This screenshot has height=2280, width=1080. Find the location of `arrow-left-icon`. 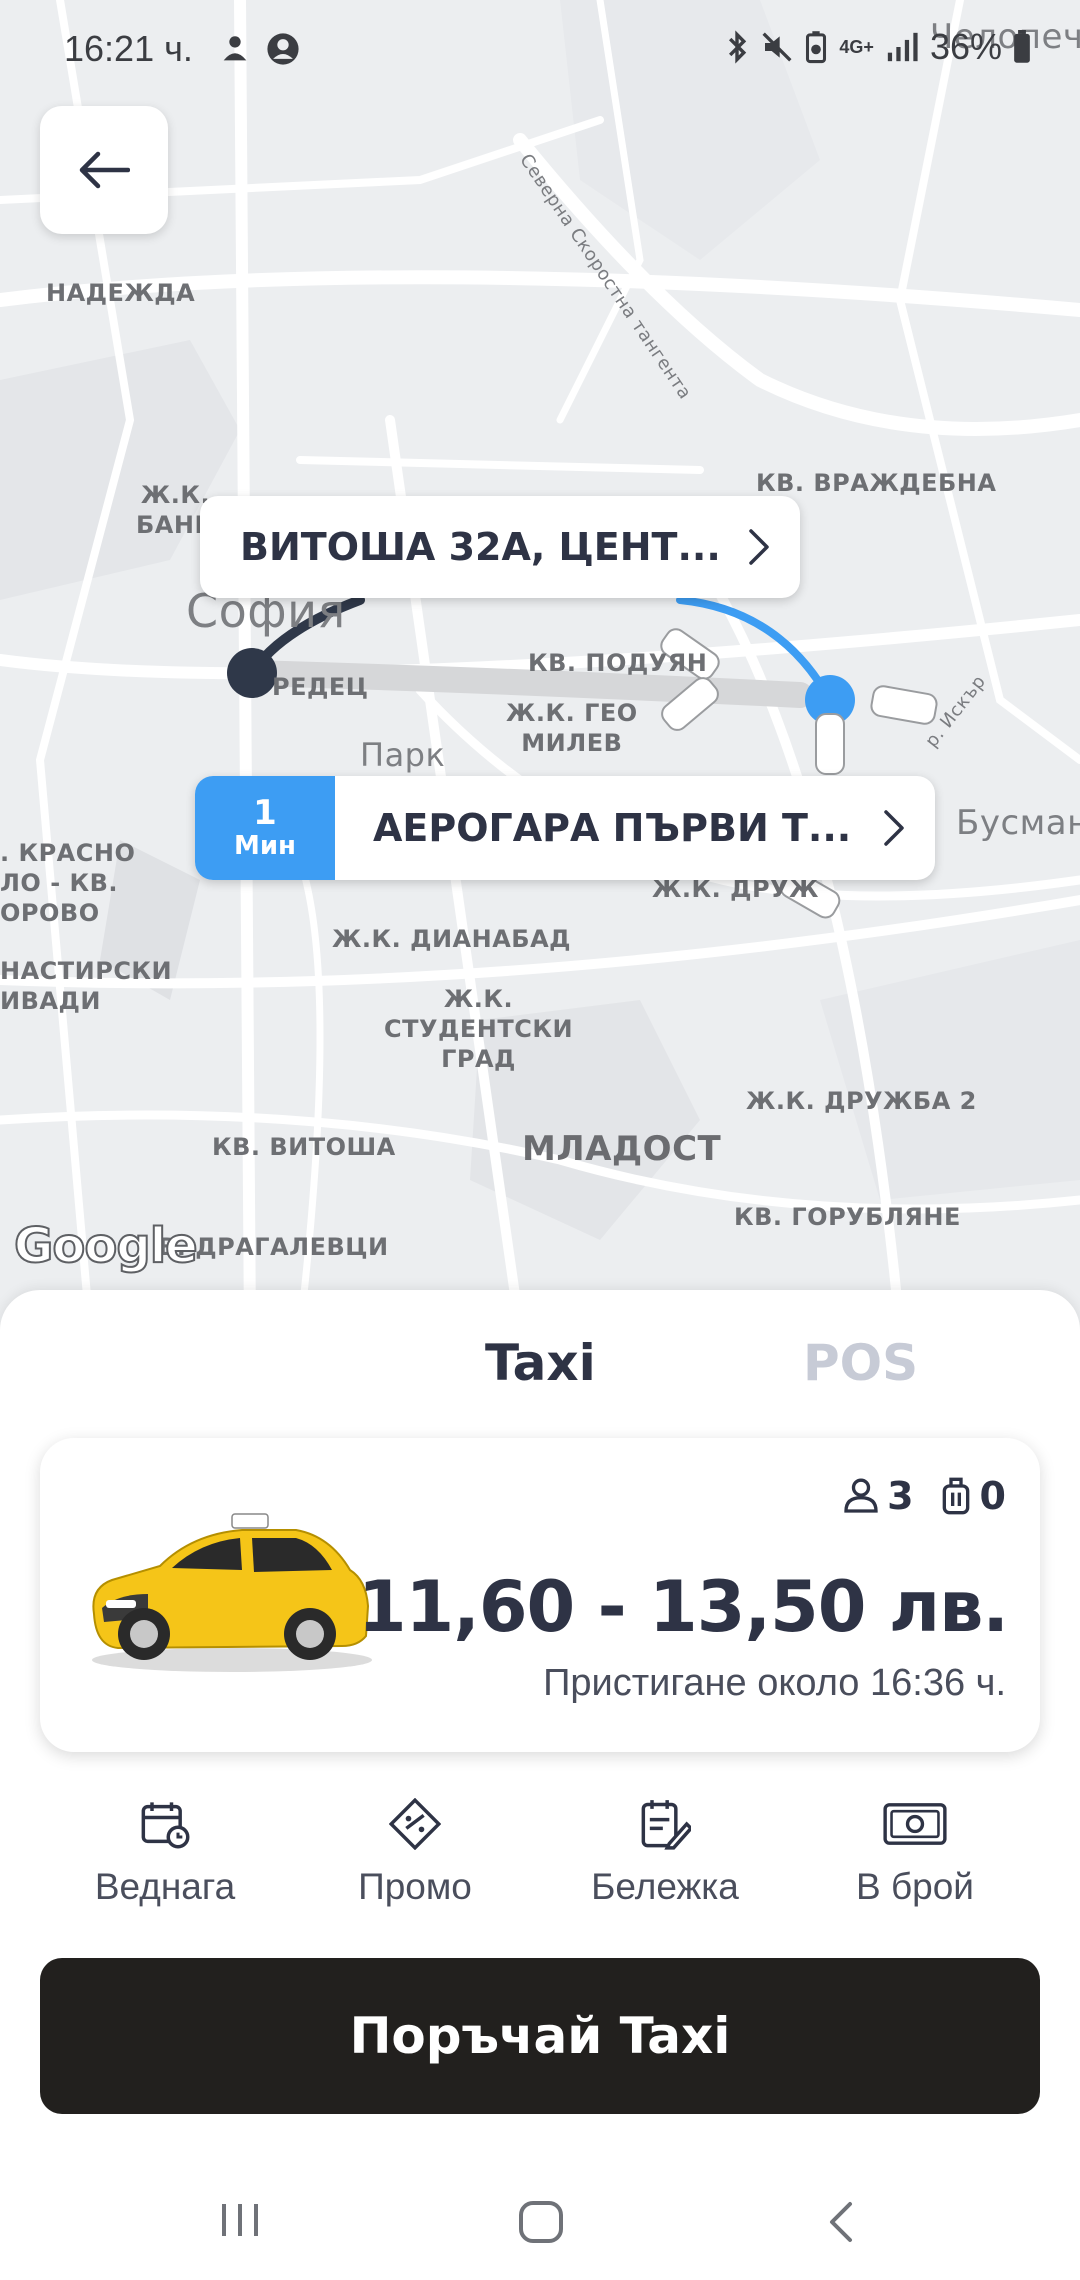

arrow-left-icon is located at coordinates (104, 170).